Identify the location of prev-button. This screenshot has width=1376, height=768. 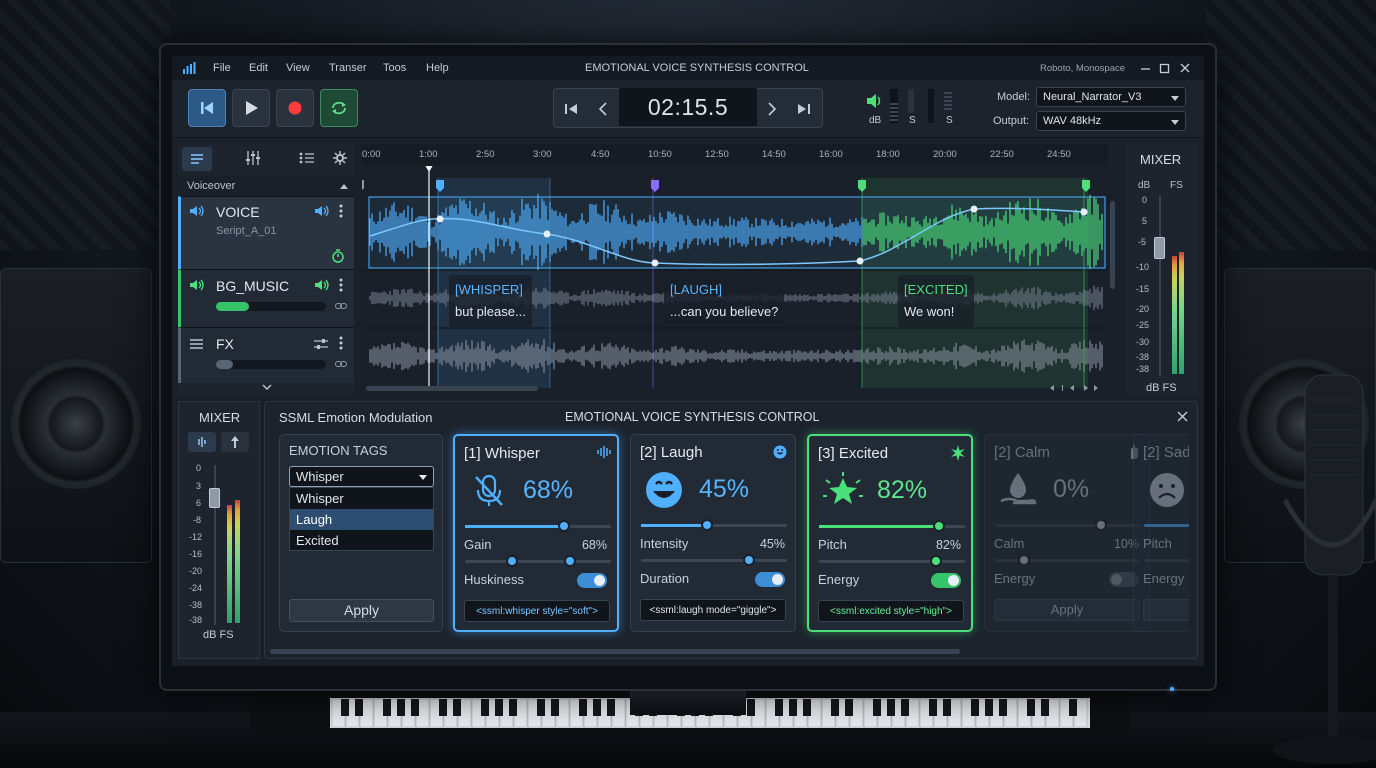
(603, 109).